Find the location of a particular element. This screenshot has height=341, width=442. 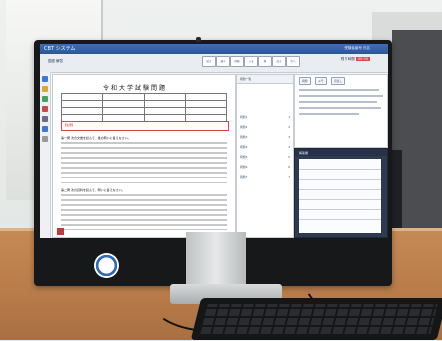

notice-label: 【注意】 is located at coordinates (69, 125).